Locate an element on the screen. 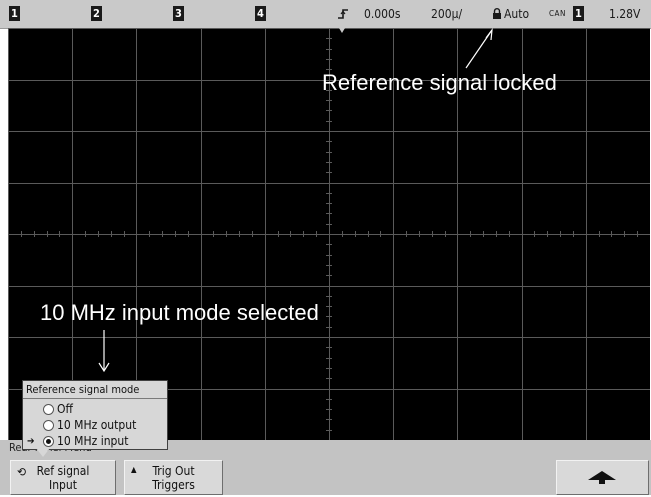 Image resolution: width=651 pixels, height=497 pixels. annotation-reference-locked: Reference signal locked is located at coordinates (439, 82).